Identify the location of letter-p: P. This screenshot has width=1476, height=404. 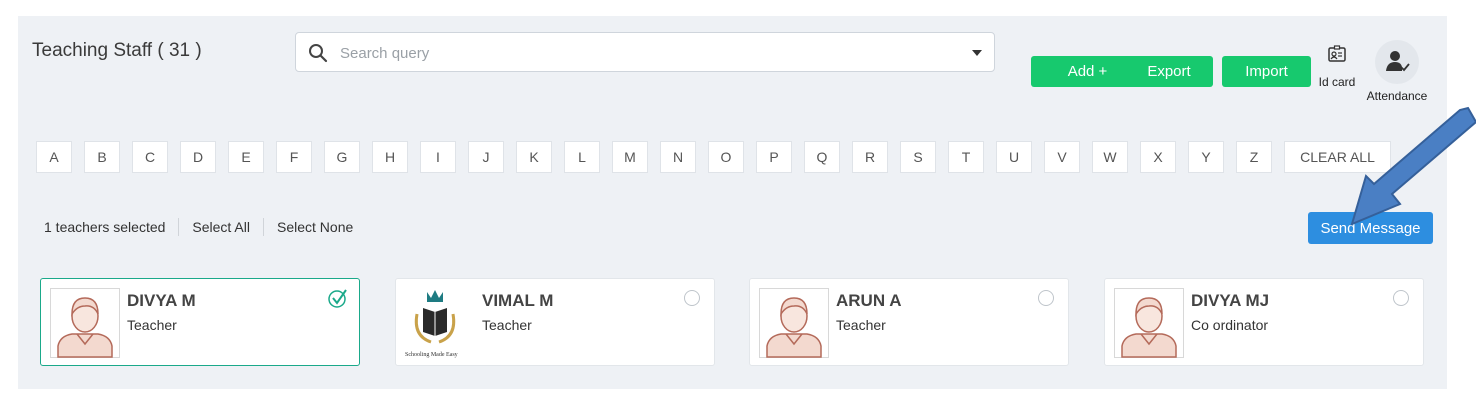
(774, 157).